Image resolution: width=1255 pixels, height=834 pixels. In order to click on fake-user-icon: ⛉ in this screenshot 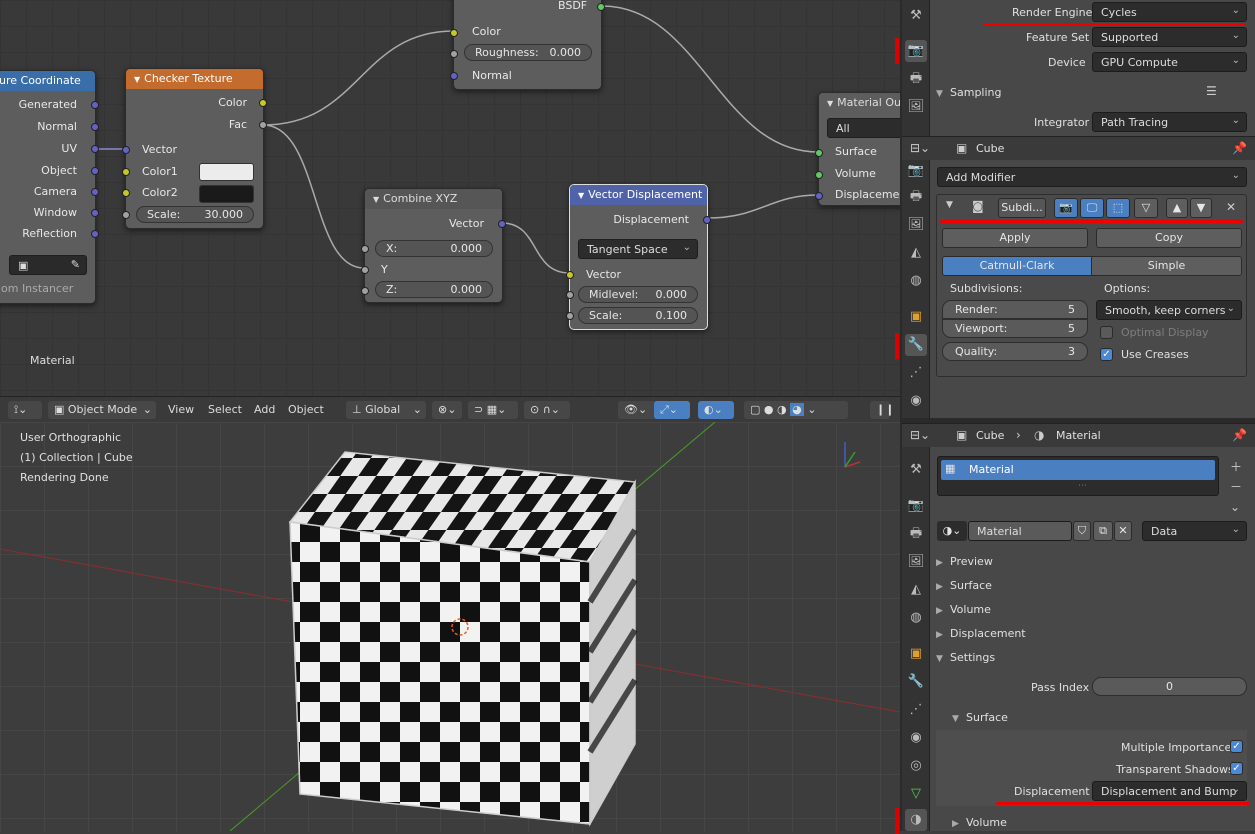, I will do `click(1082, 531)`.